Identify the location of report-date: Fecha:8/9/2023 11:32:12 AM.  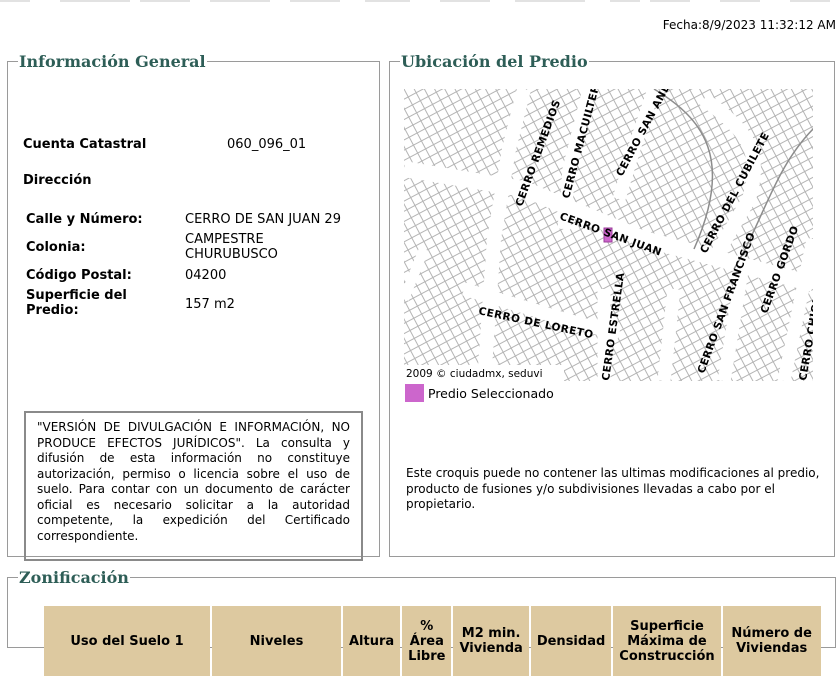
(749, 25).